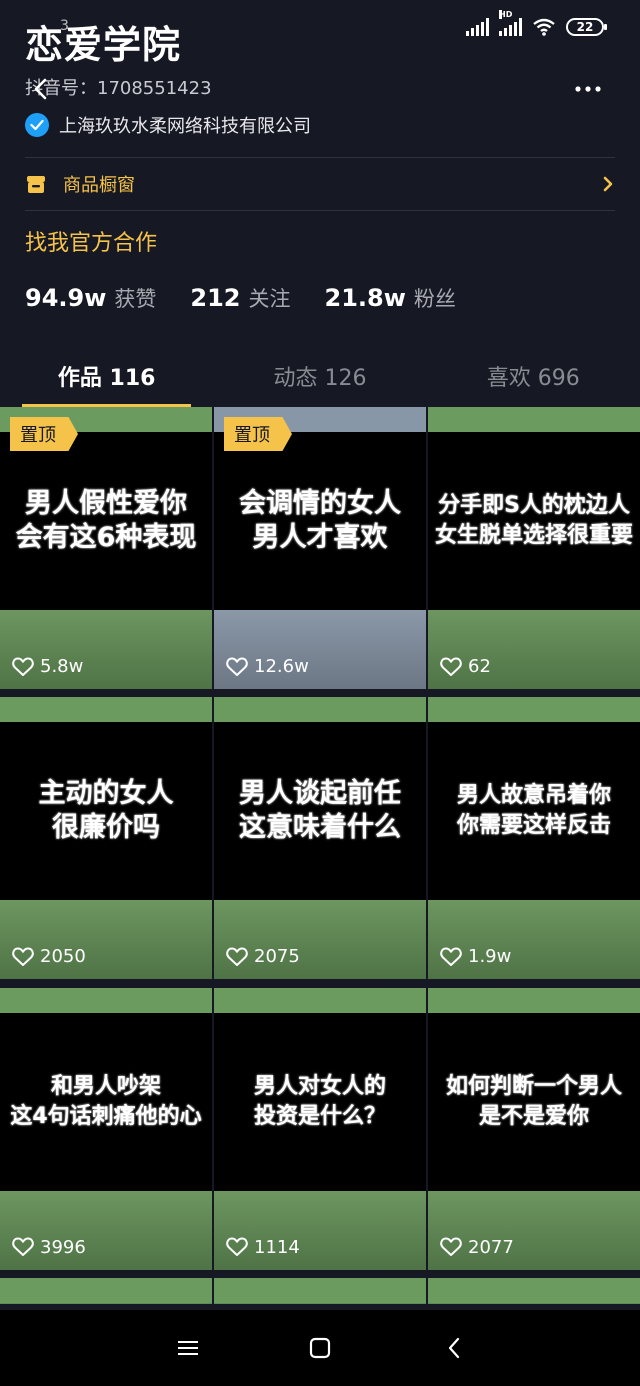  I want to click on like-count-value: 2075, so click(277, 957).